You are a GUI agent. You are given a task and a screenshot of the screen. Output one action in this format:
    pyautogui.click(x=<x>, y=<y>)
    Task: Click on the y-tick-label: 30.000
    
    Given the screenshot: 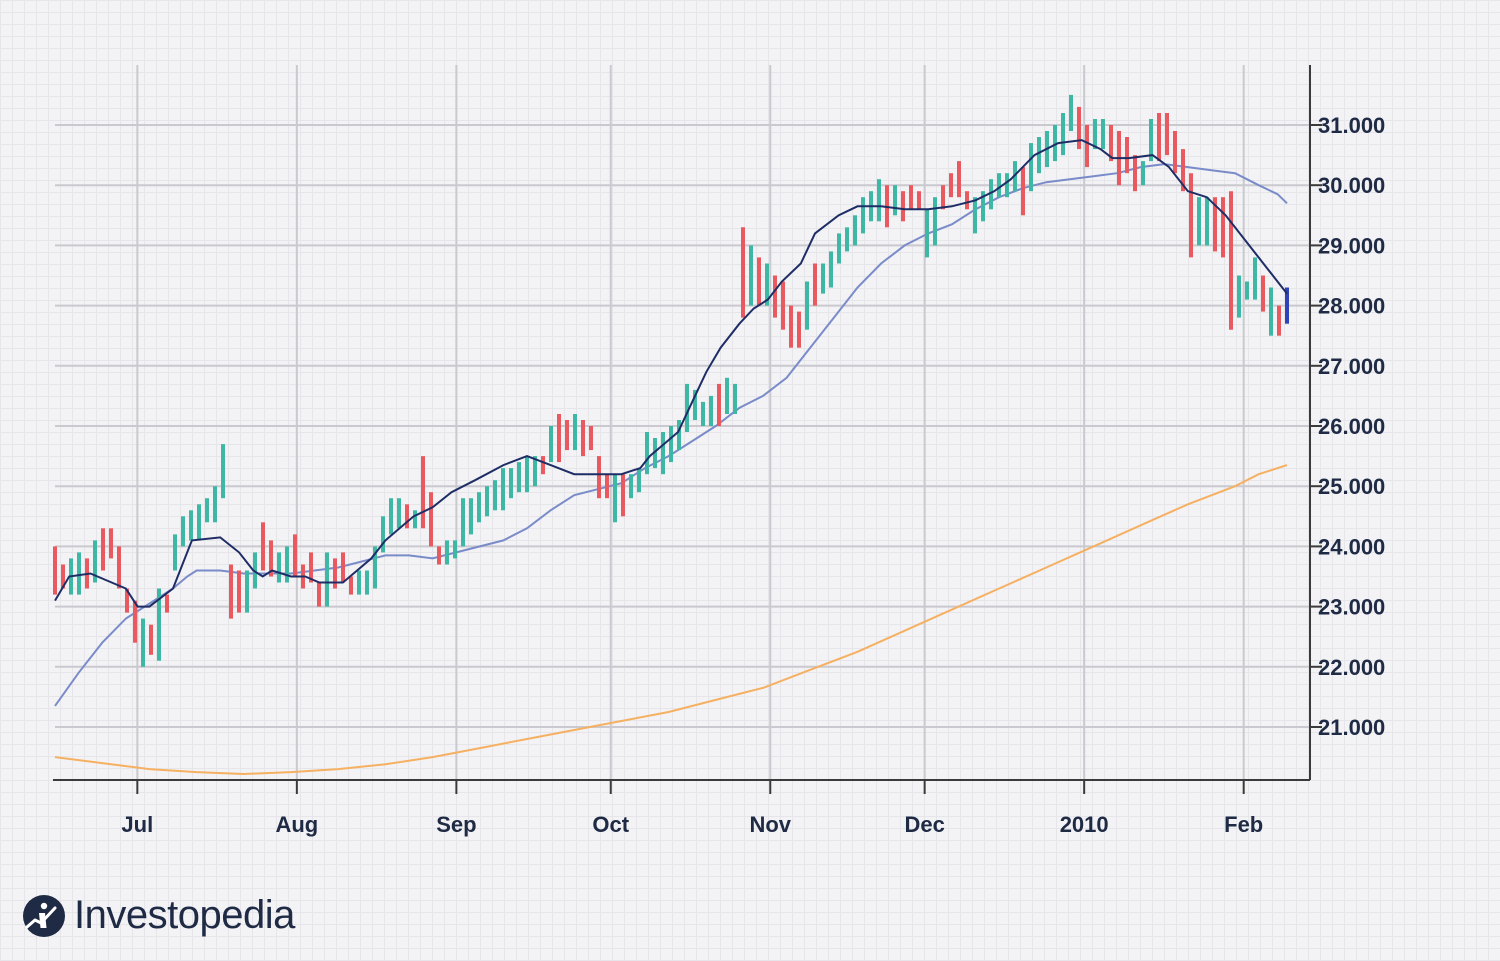 What is the action you would take?
    pyautogui.click(x=1351, y=185)
    